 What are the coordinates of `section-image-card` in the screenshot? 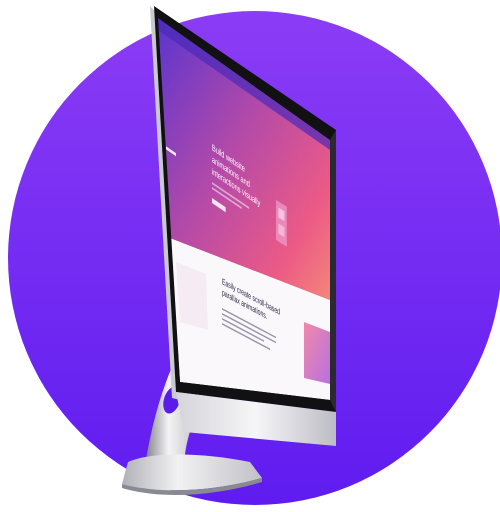 It's located at (317, 353).